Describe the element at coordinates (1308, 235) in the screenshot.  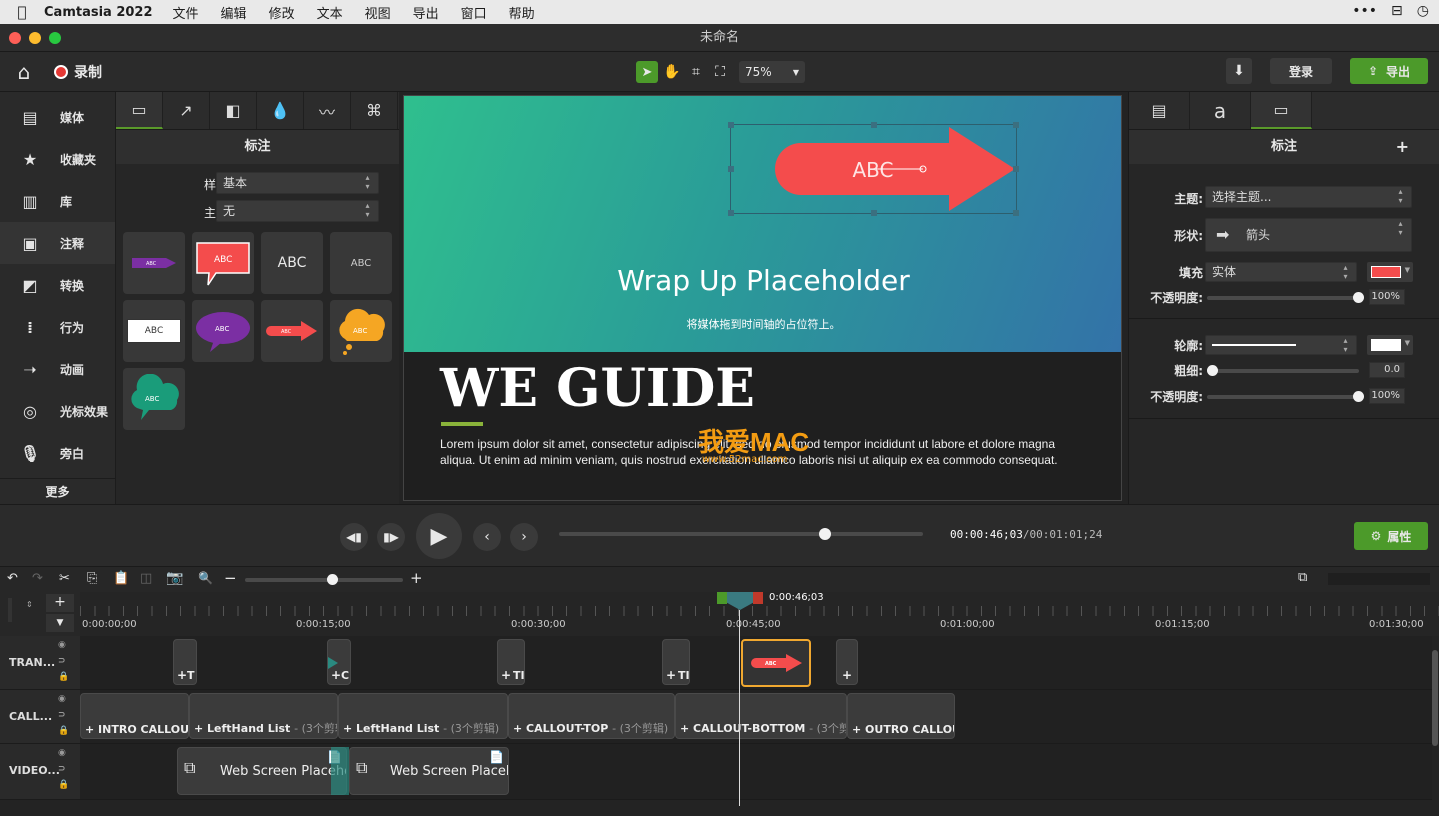
I see `shape-prop-select: ➡ 箭头` at that location.